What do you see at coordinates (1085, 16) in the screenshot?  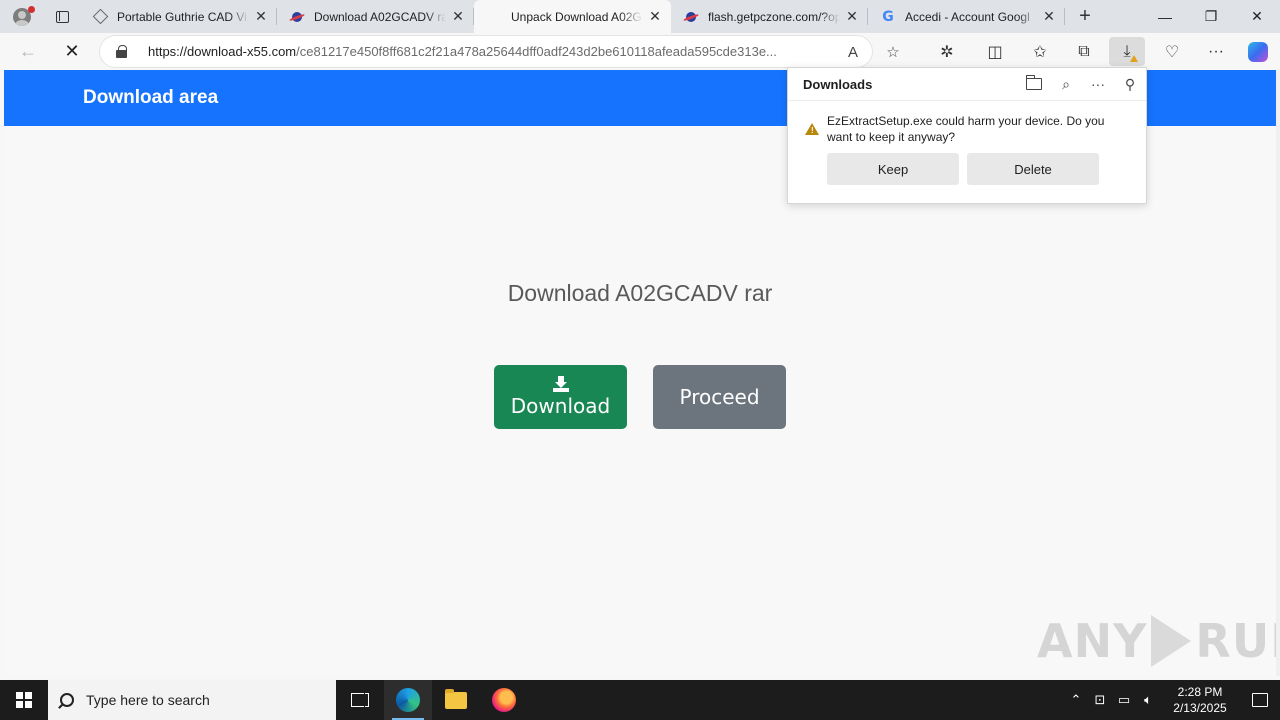 I see `new-tab-button: +` at bounding box center [1085, 16].